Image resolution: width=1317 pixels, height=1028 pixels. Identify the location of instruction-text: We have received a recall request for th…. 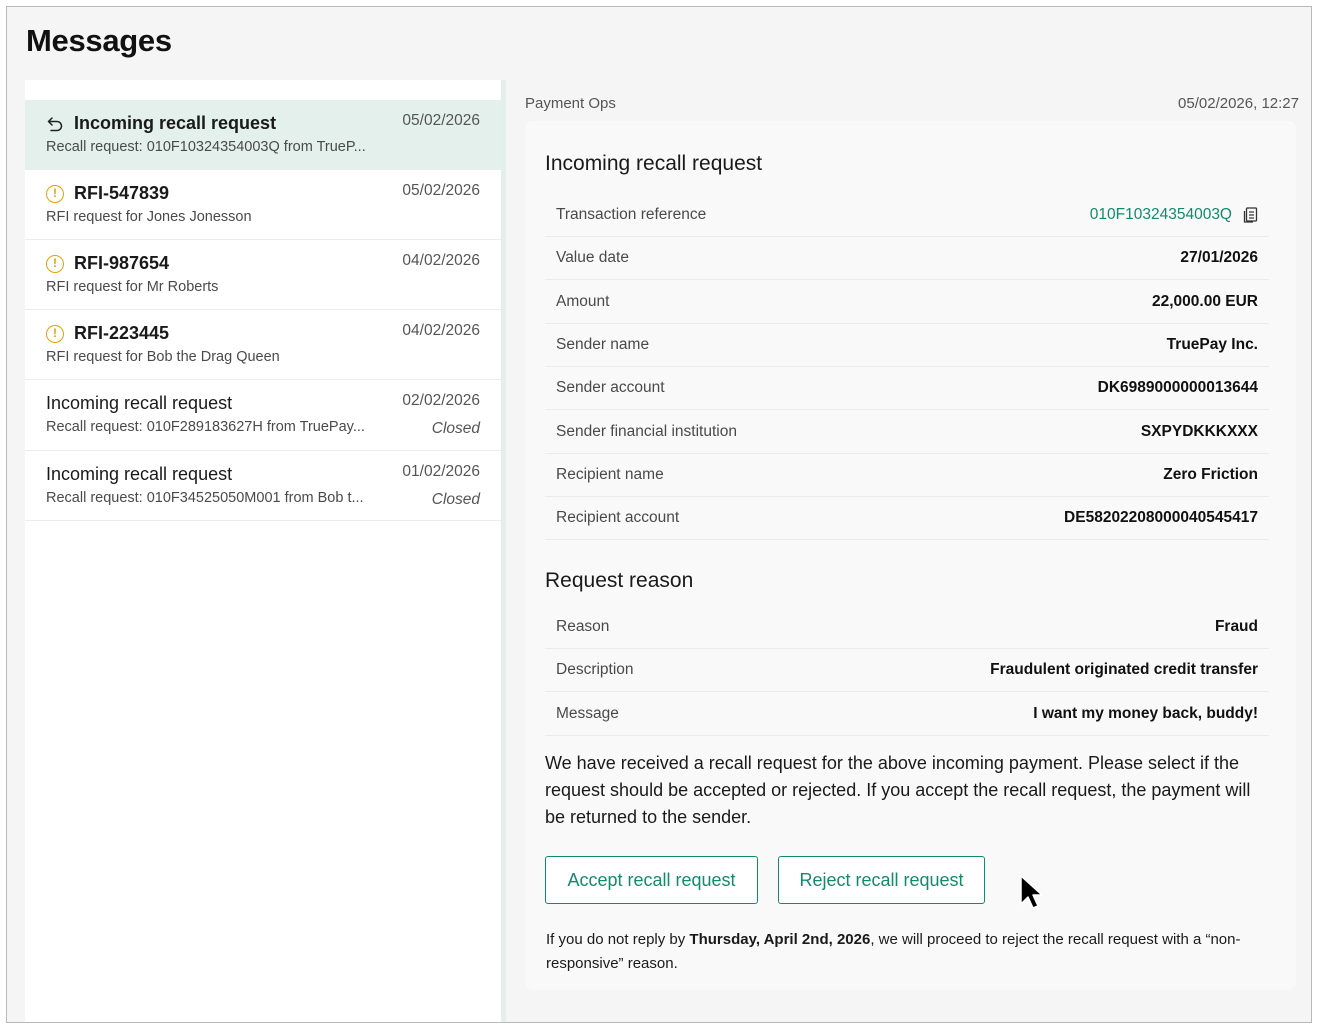
(898, 790).